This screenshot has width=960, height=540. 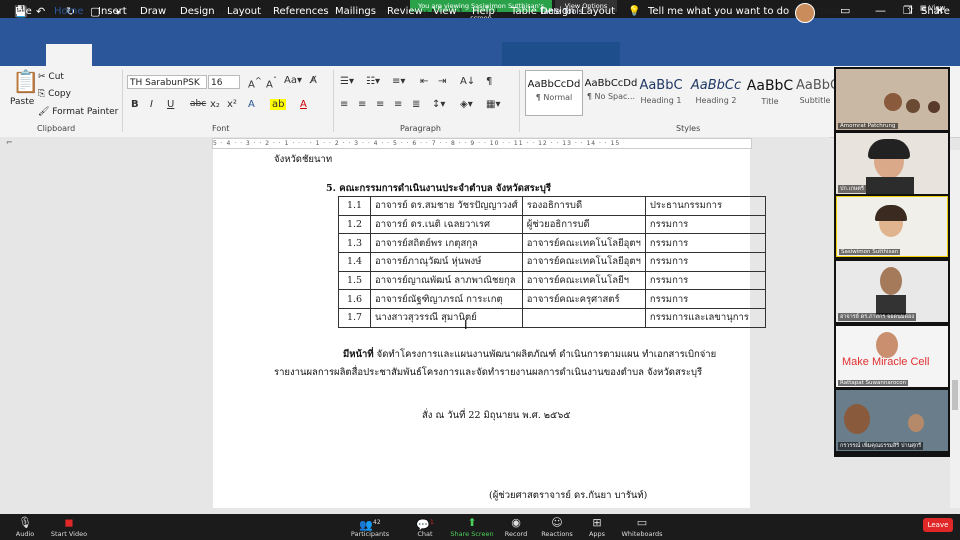 I want to click on leave-button: Leave, so click(x=938, y=525).